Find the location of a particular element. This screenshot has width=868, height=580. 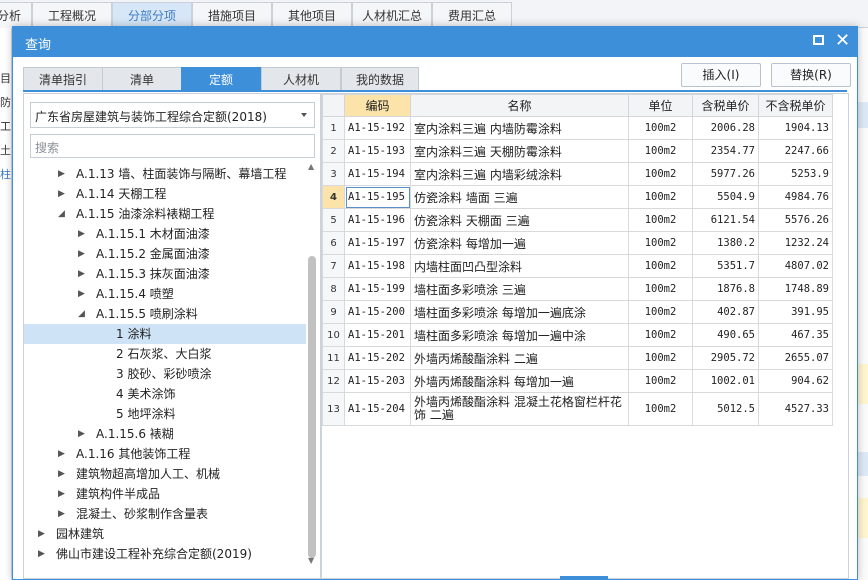

cell-tax-price: 1002.01 is located at coordinates (725, 381).